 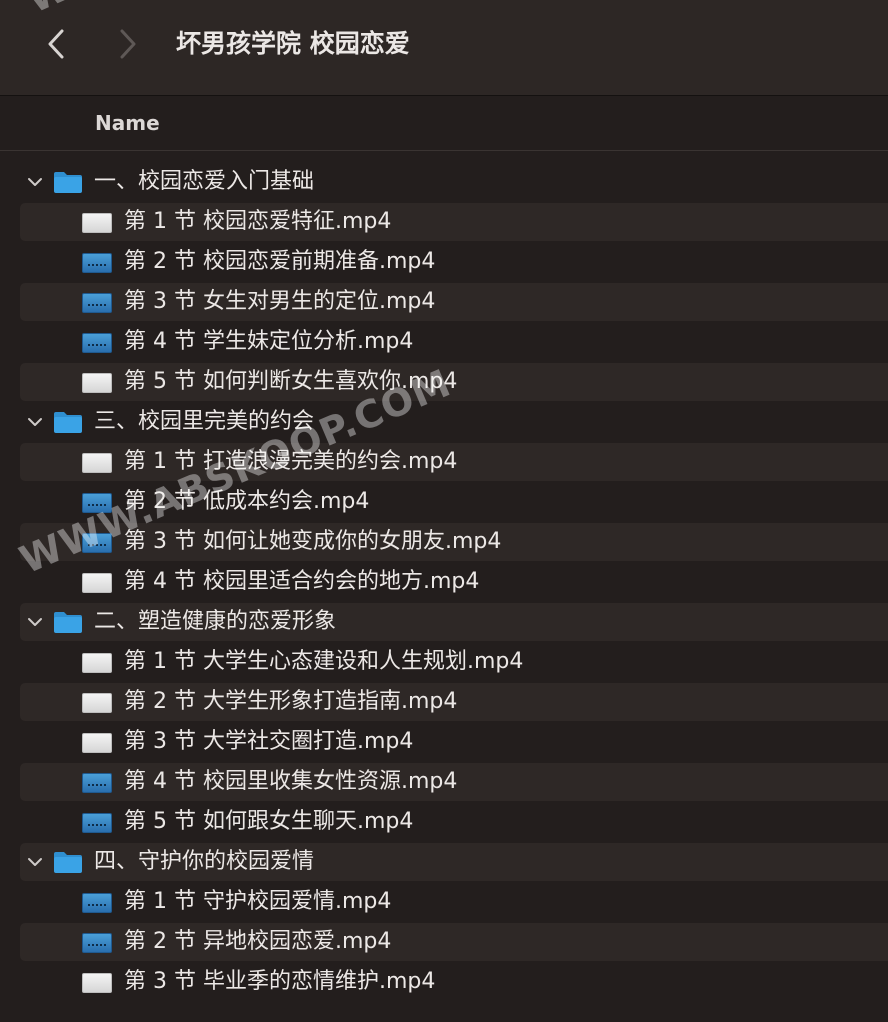 I want to click on folder-row: 二、塑造健康的恋爱形象, so click(x=444, y=622).